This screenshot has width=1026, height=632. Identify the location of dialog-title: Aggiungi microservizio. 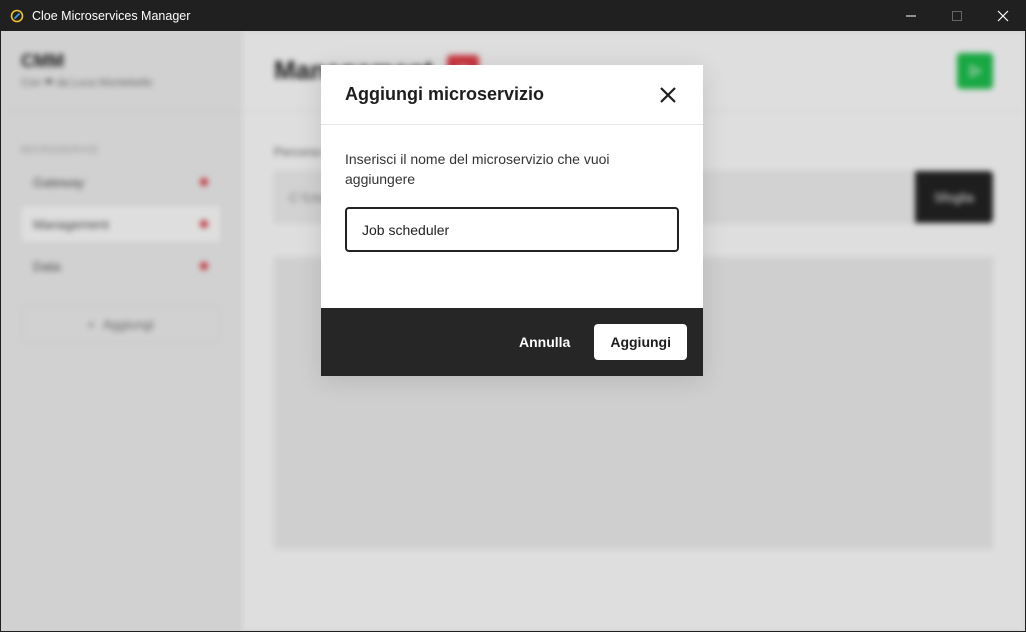
(445, 94).